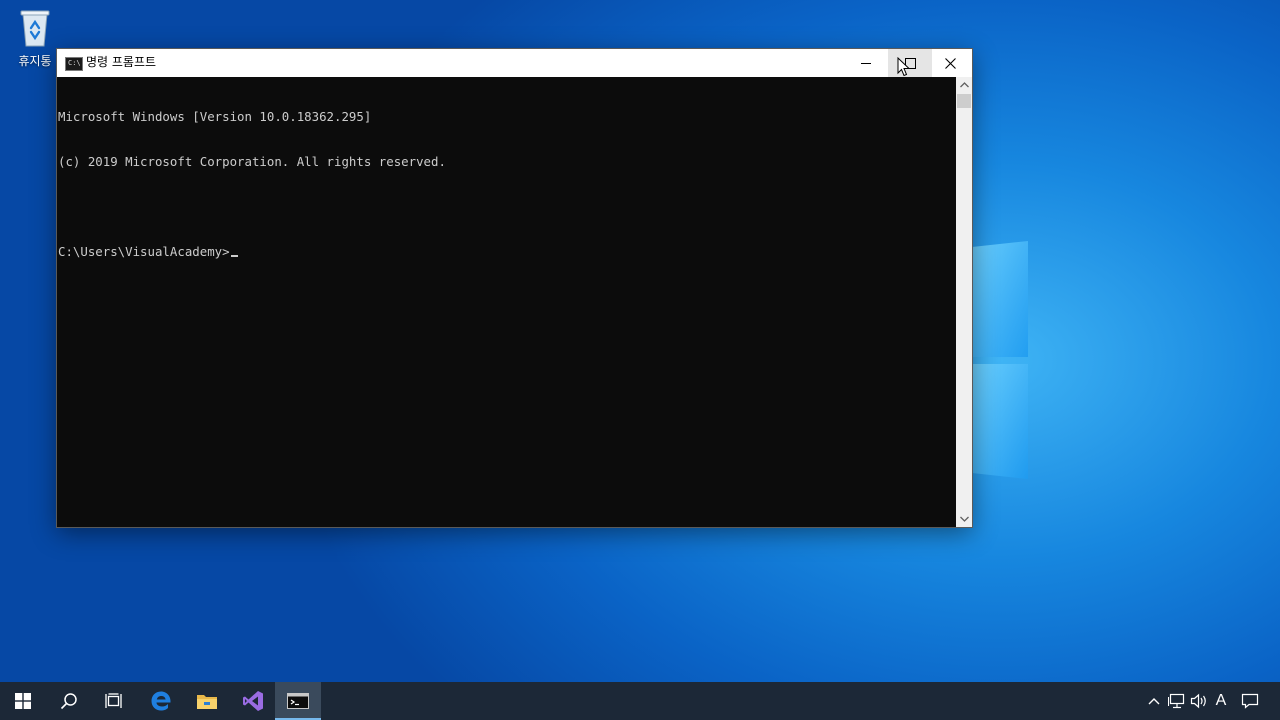  I want to click on notification-icon, so click(1250, 701).